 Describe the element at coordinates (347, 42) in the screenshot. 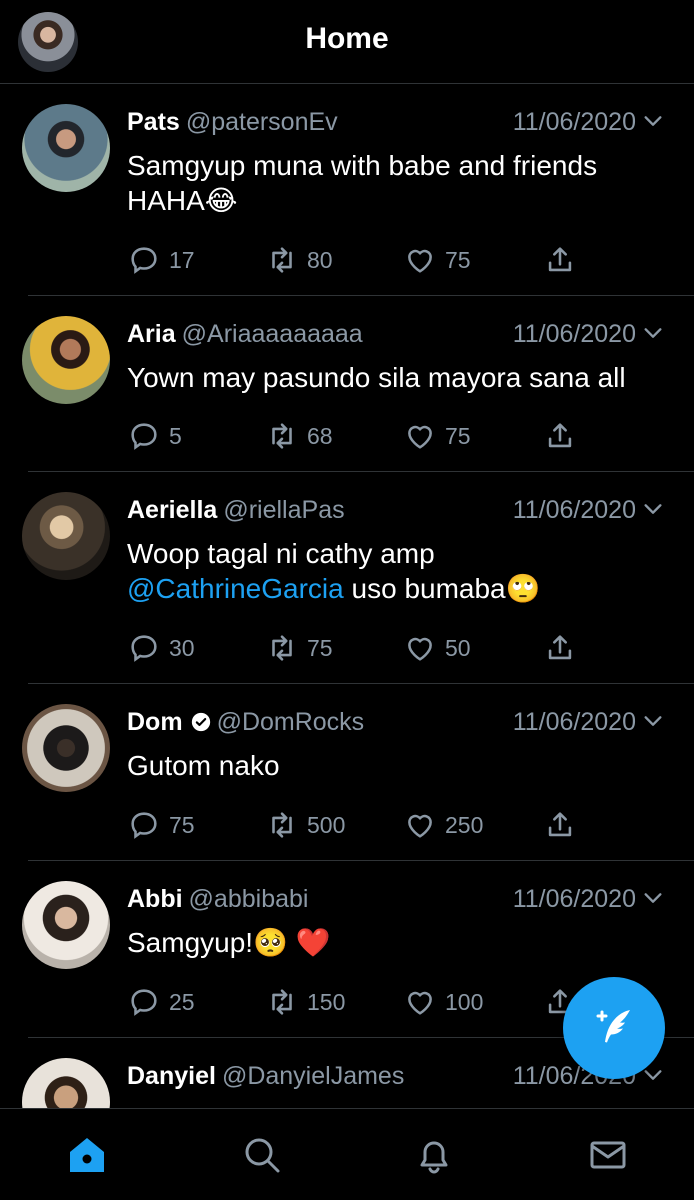

I see `top-bar: Home` at that location.